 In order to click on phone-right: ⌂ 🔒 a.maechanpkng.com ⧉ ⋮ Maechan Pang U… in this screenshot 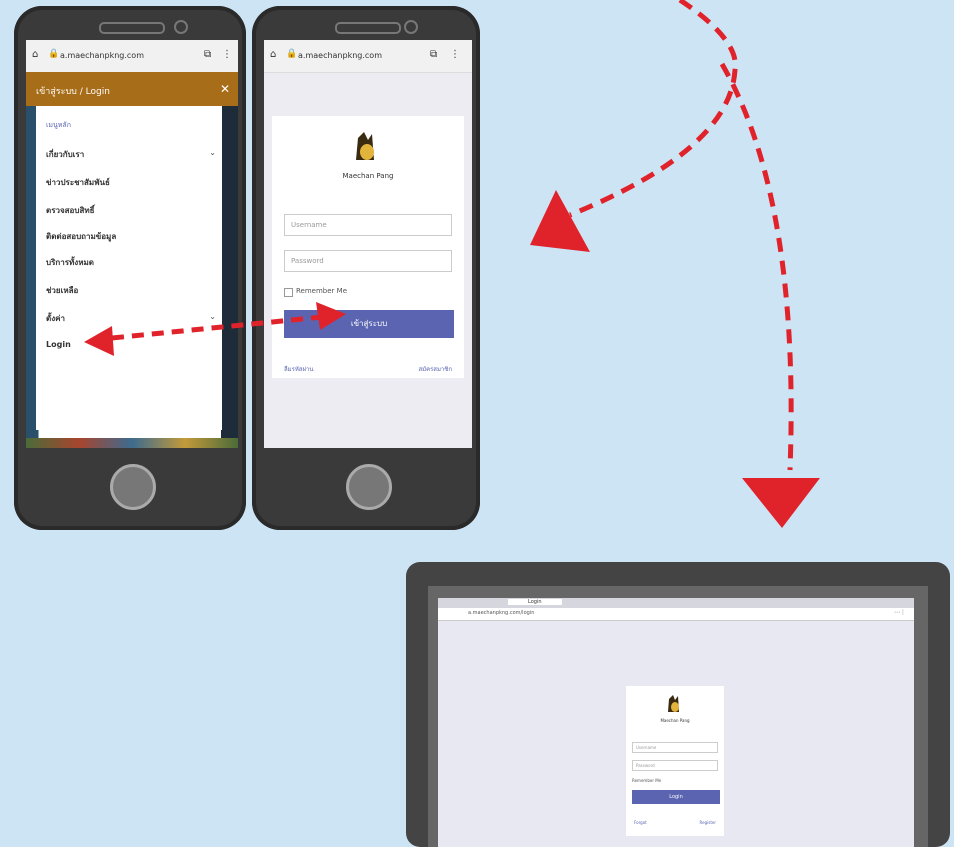, I will do `click(366, 268)`.